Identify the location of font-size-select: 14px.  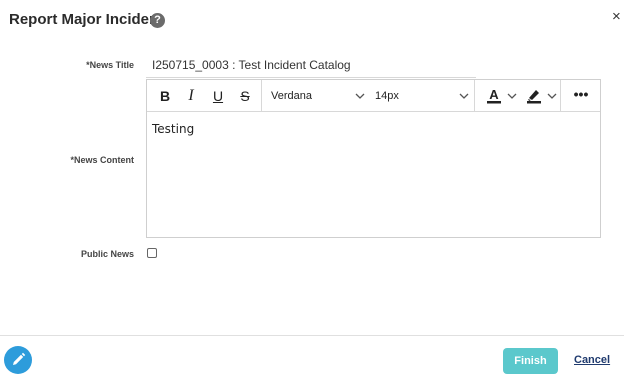
(422, 96).